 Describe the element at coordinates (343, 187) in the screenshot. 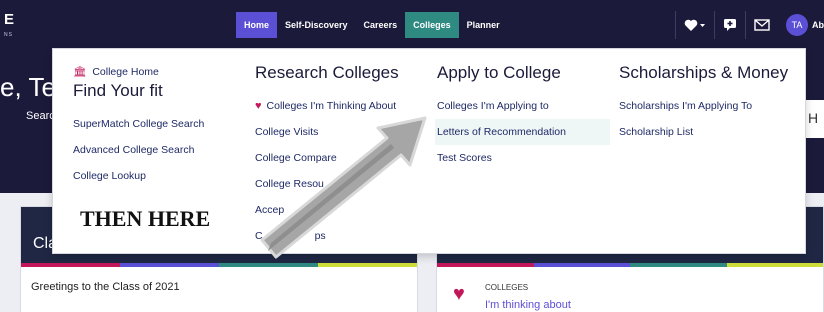

I see `pointer-arrow-icon` at that location.